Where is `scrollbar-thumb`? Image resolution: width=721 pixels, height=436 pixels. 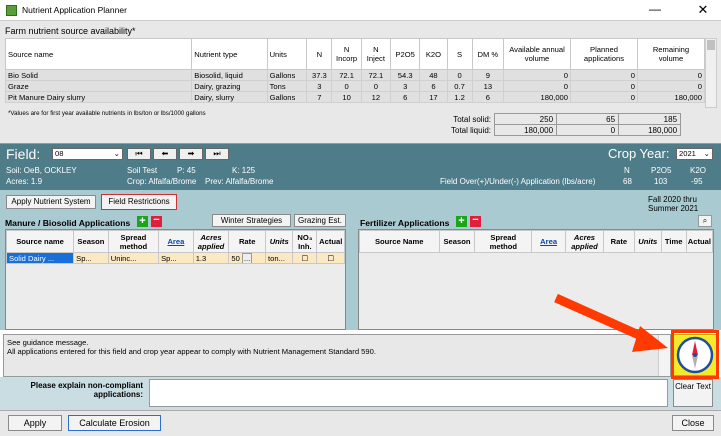
scrollbar-thumb is located at coordinates (711, 45).